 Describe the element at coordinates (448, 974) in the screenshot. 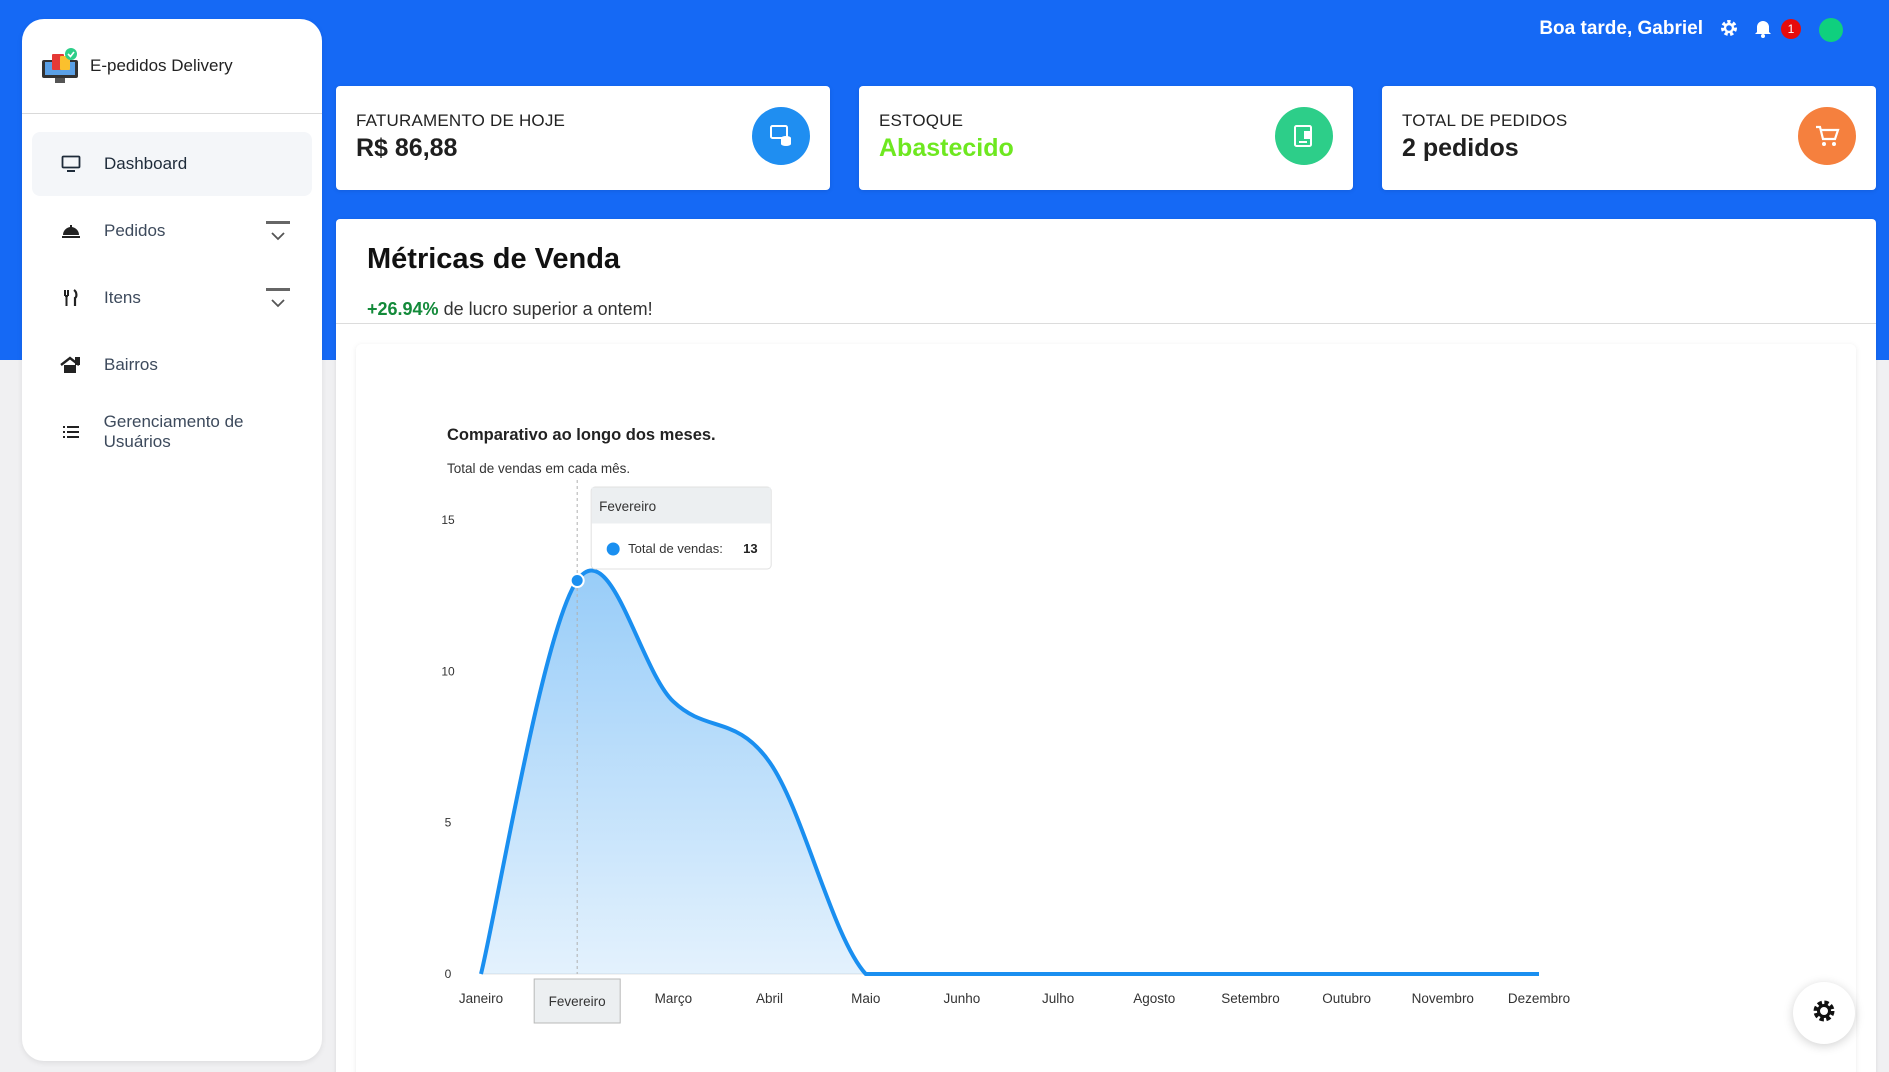

I see `y-tick-label: 0` at that location.